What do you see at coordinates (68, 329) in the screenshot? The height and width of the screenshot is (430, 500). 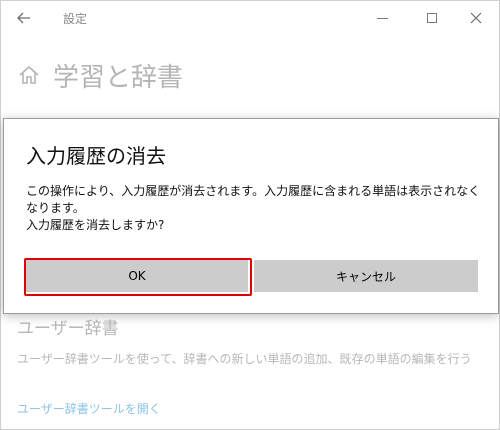 I see `user-dictionary-heading: ユーザー辞書` at bounding box center [68, 329].